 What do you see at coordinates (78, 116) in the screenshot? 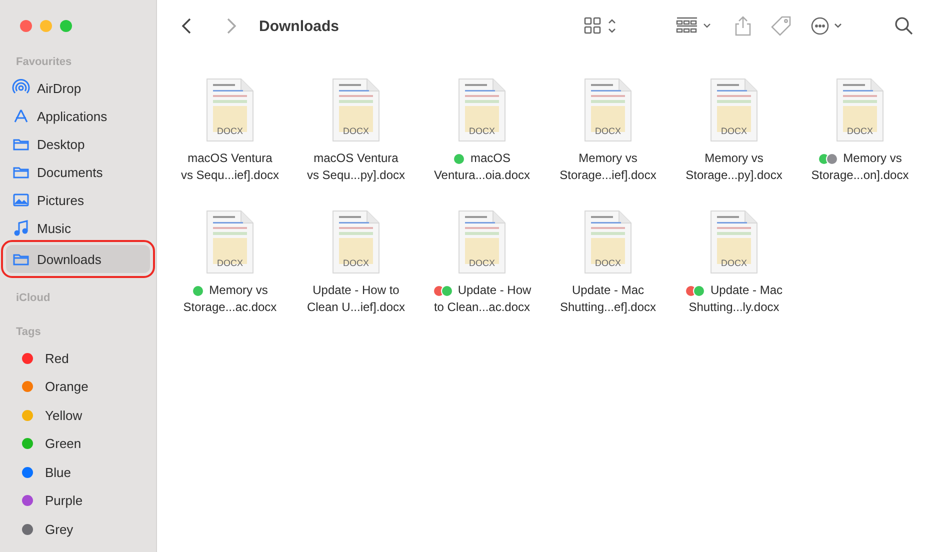
I see `sidebar-item: Applications` at bounding box center [78, 116].